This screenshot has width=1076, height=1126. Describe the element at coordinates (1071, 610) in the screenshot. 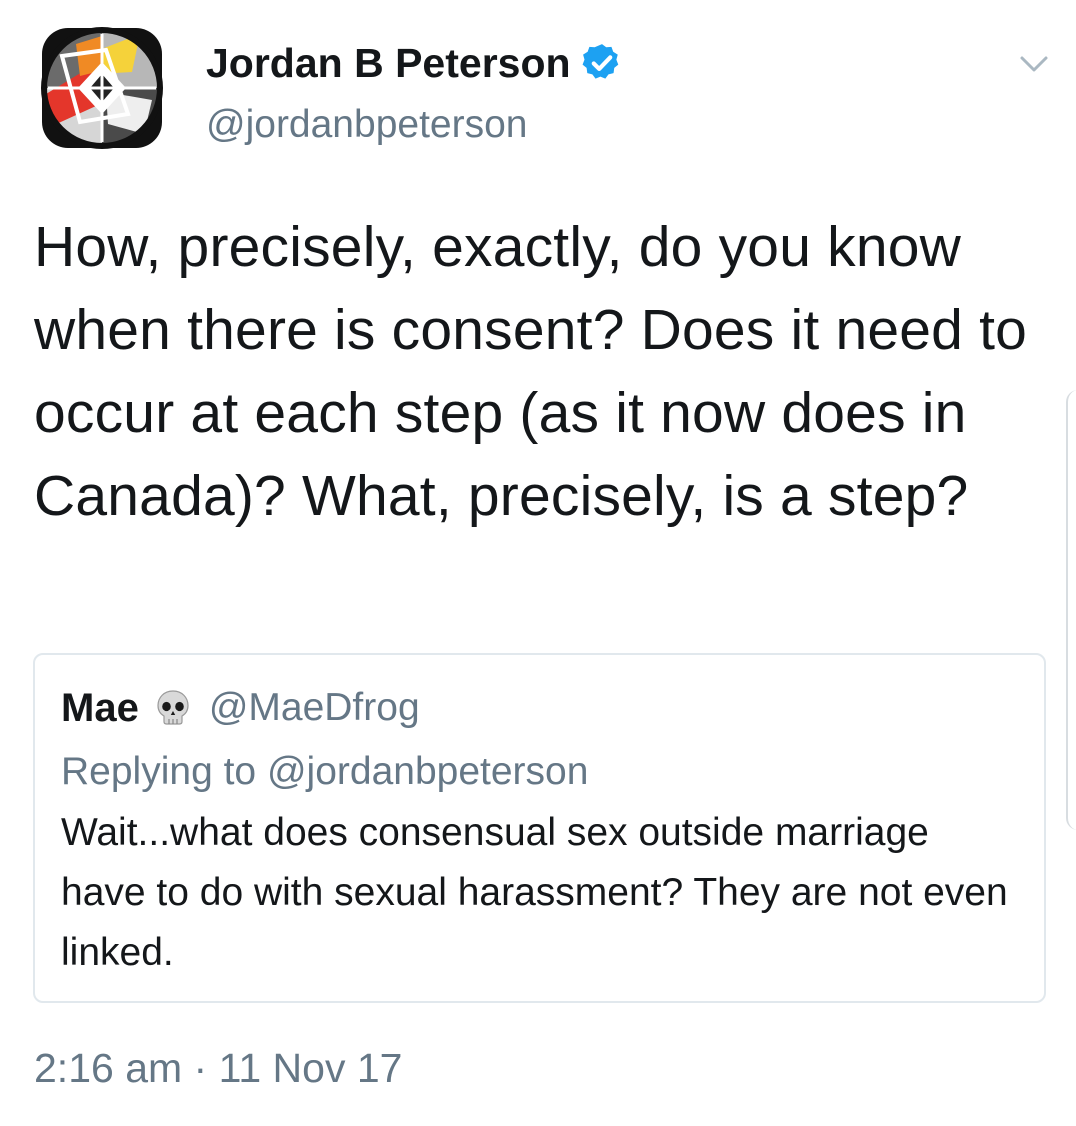

I see `edge-divider` at that location.